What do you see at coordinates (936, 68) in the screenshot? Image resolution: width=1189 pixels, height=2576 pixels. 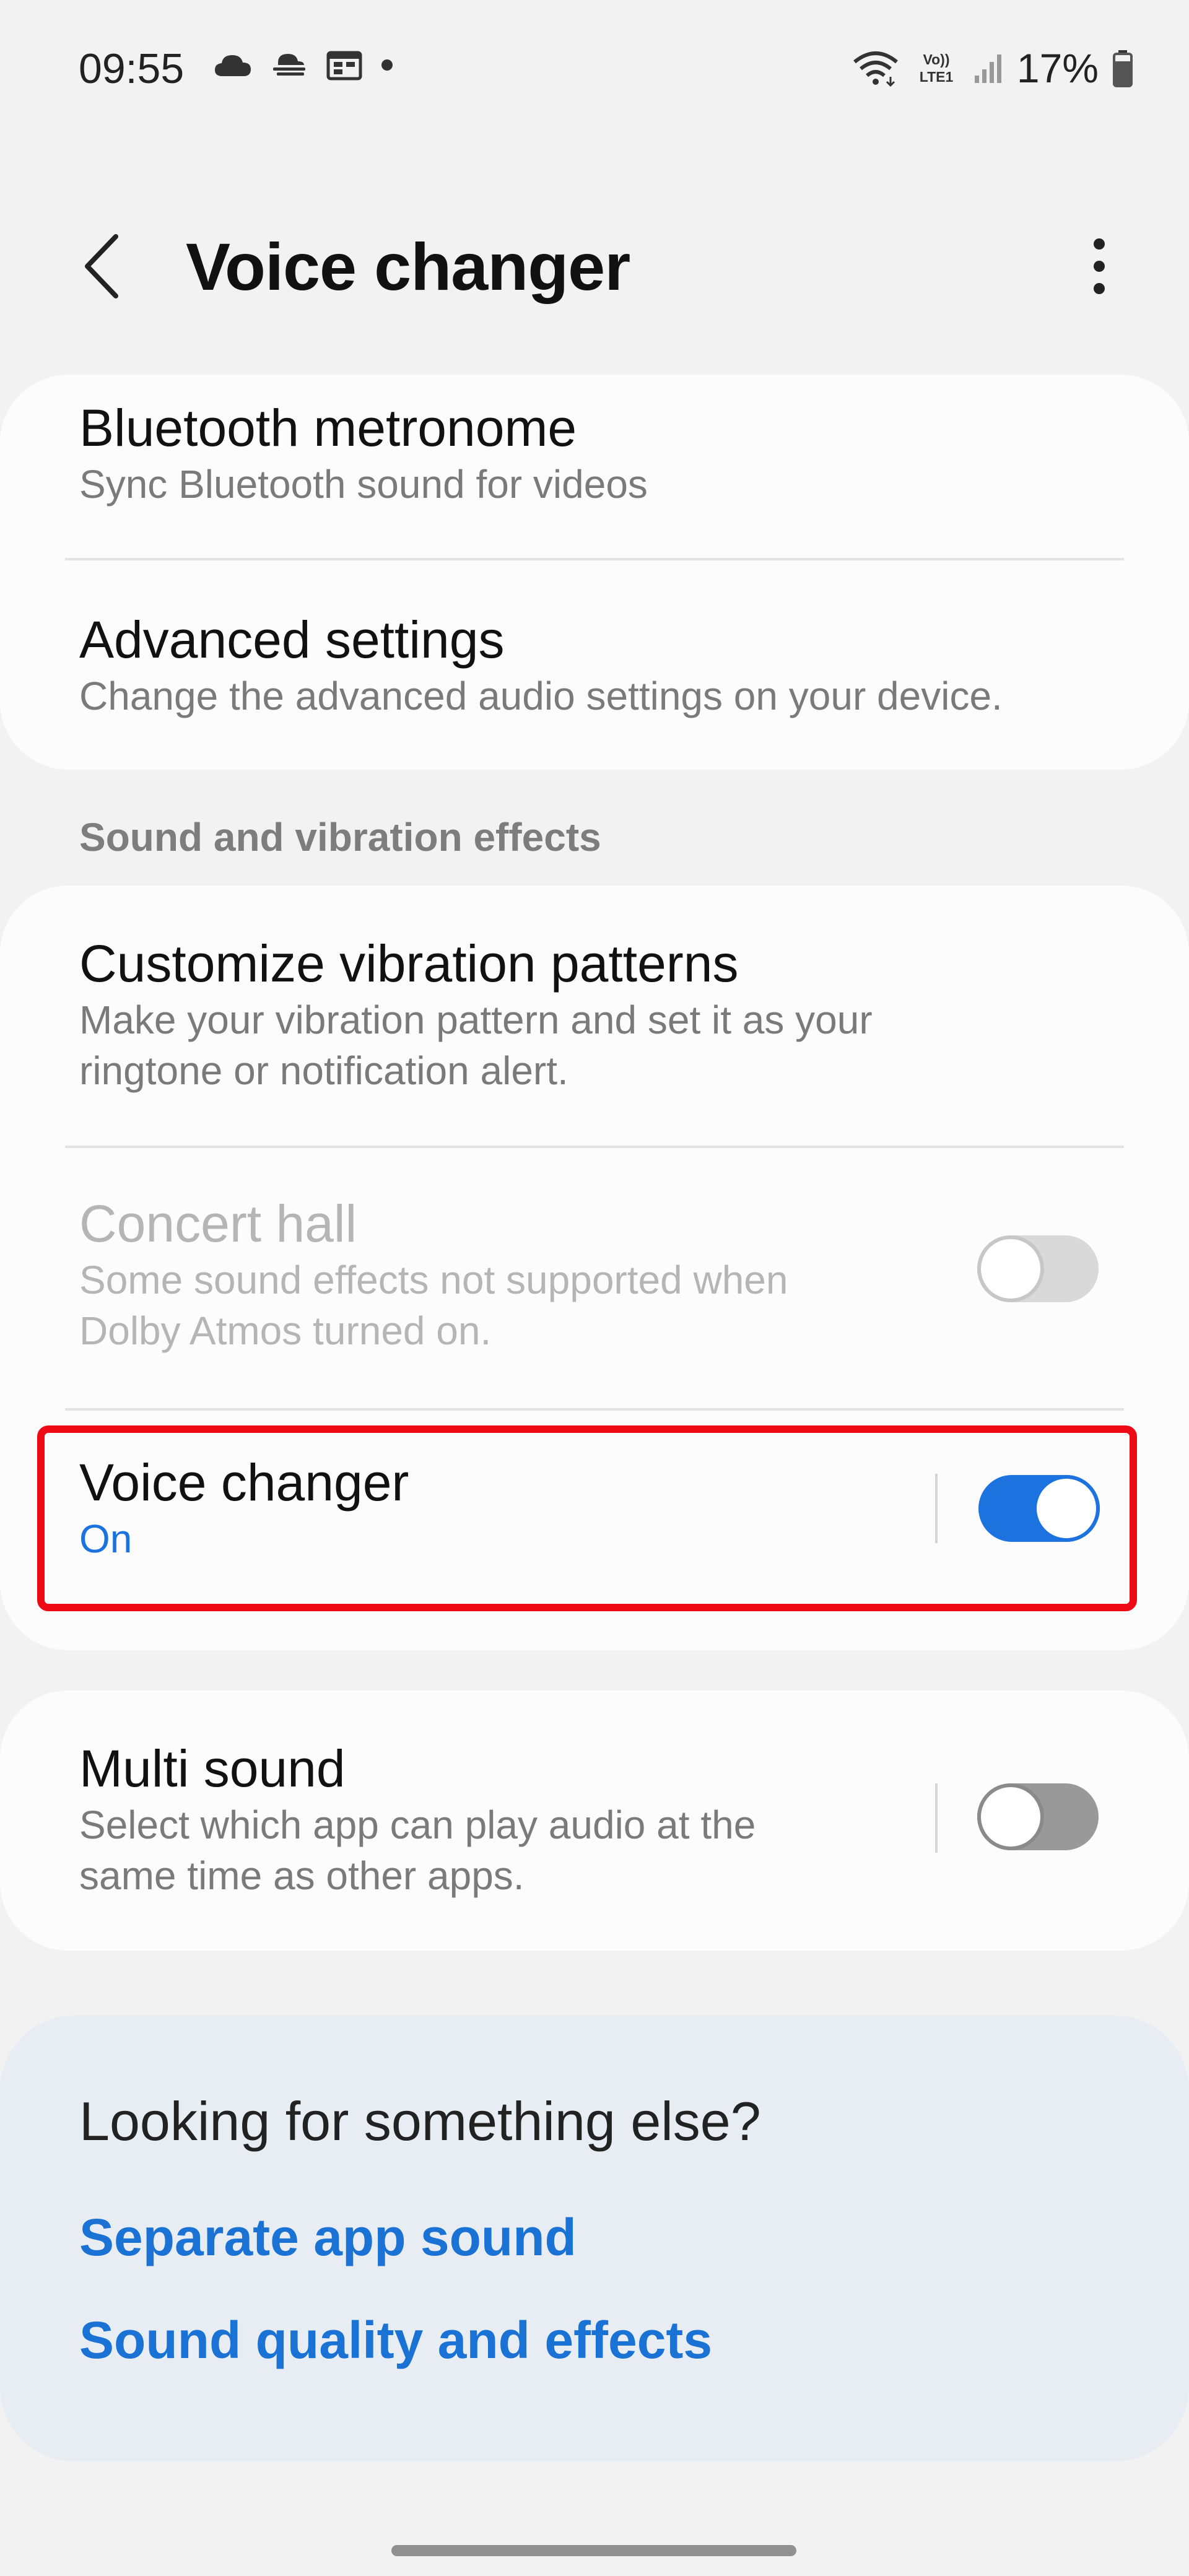 I see `volte-icon: Vo)) LTE1` at bounding box center [936, 68].